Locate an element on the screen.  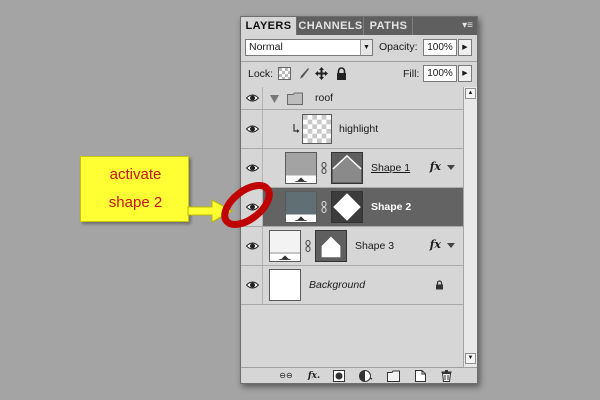
callout-text-line1: activate is located at coordinates (135, 174).